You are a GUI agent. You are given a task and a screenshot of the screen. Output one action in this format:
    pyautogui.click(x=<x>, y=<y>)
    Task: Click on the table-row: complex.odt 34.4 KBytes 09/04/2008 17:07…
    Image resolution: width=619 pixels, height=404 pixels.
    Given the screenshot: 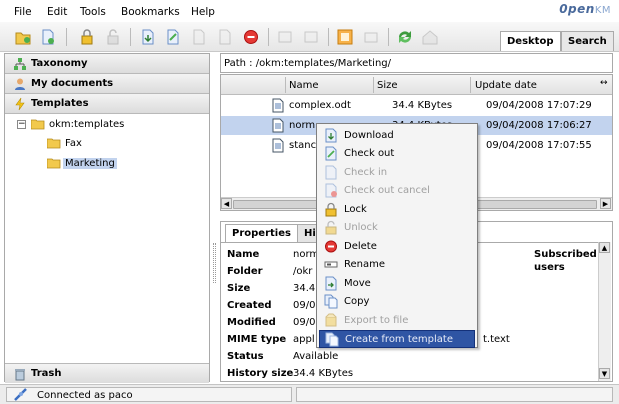 What is the action you would take?
    pyautogui.click(x=416, y=105)
    